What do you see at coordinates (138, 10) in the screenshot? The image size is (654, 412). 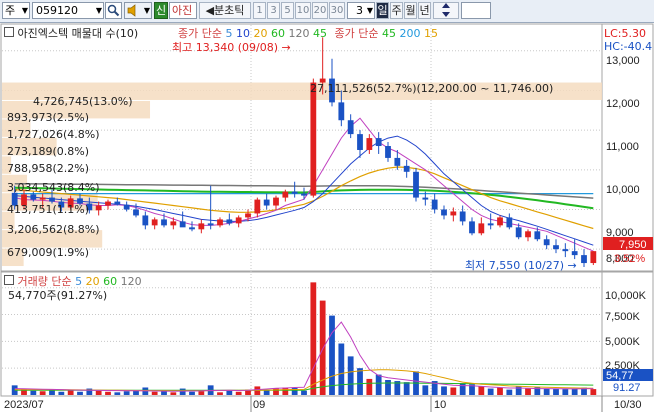 I see `sound-button: ▼` at bounding box center [138, 10].